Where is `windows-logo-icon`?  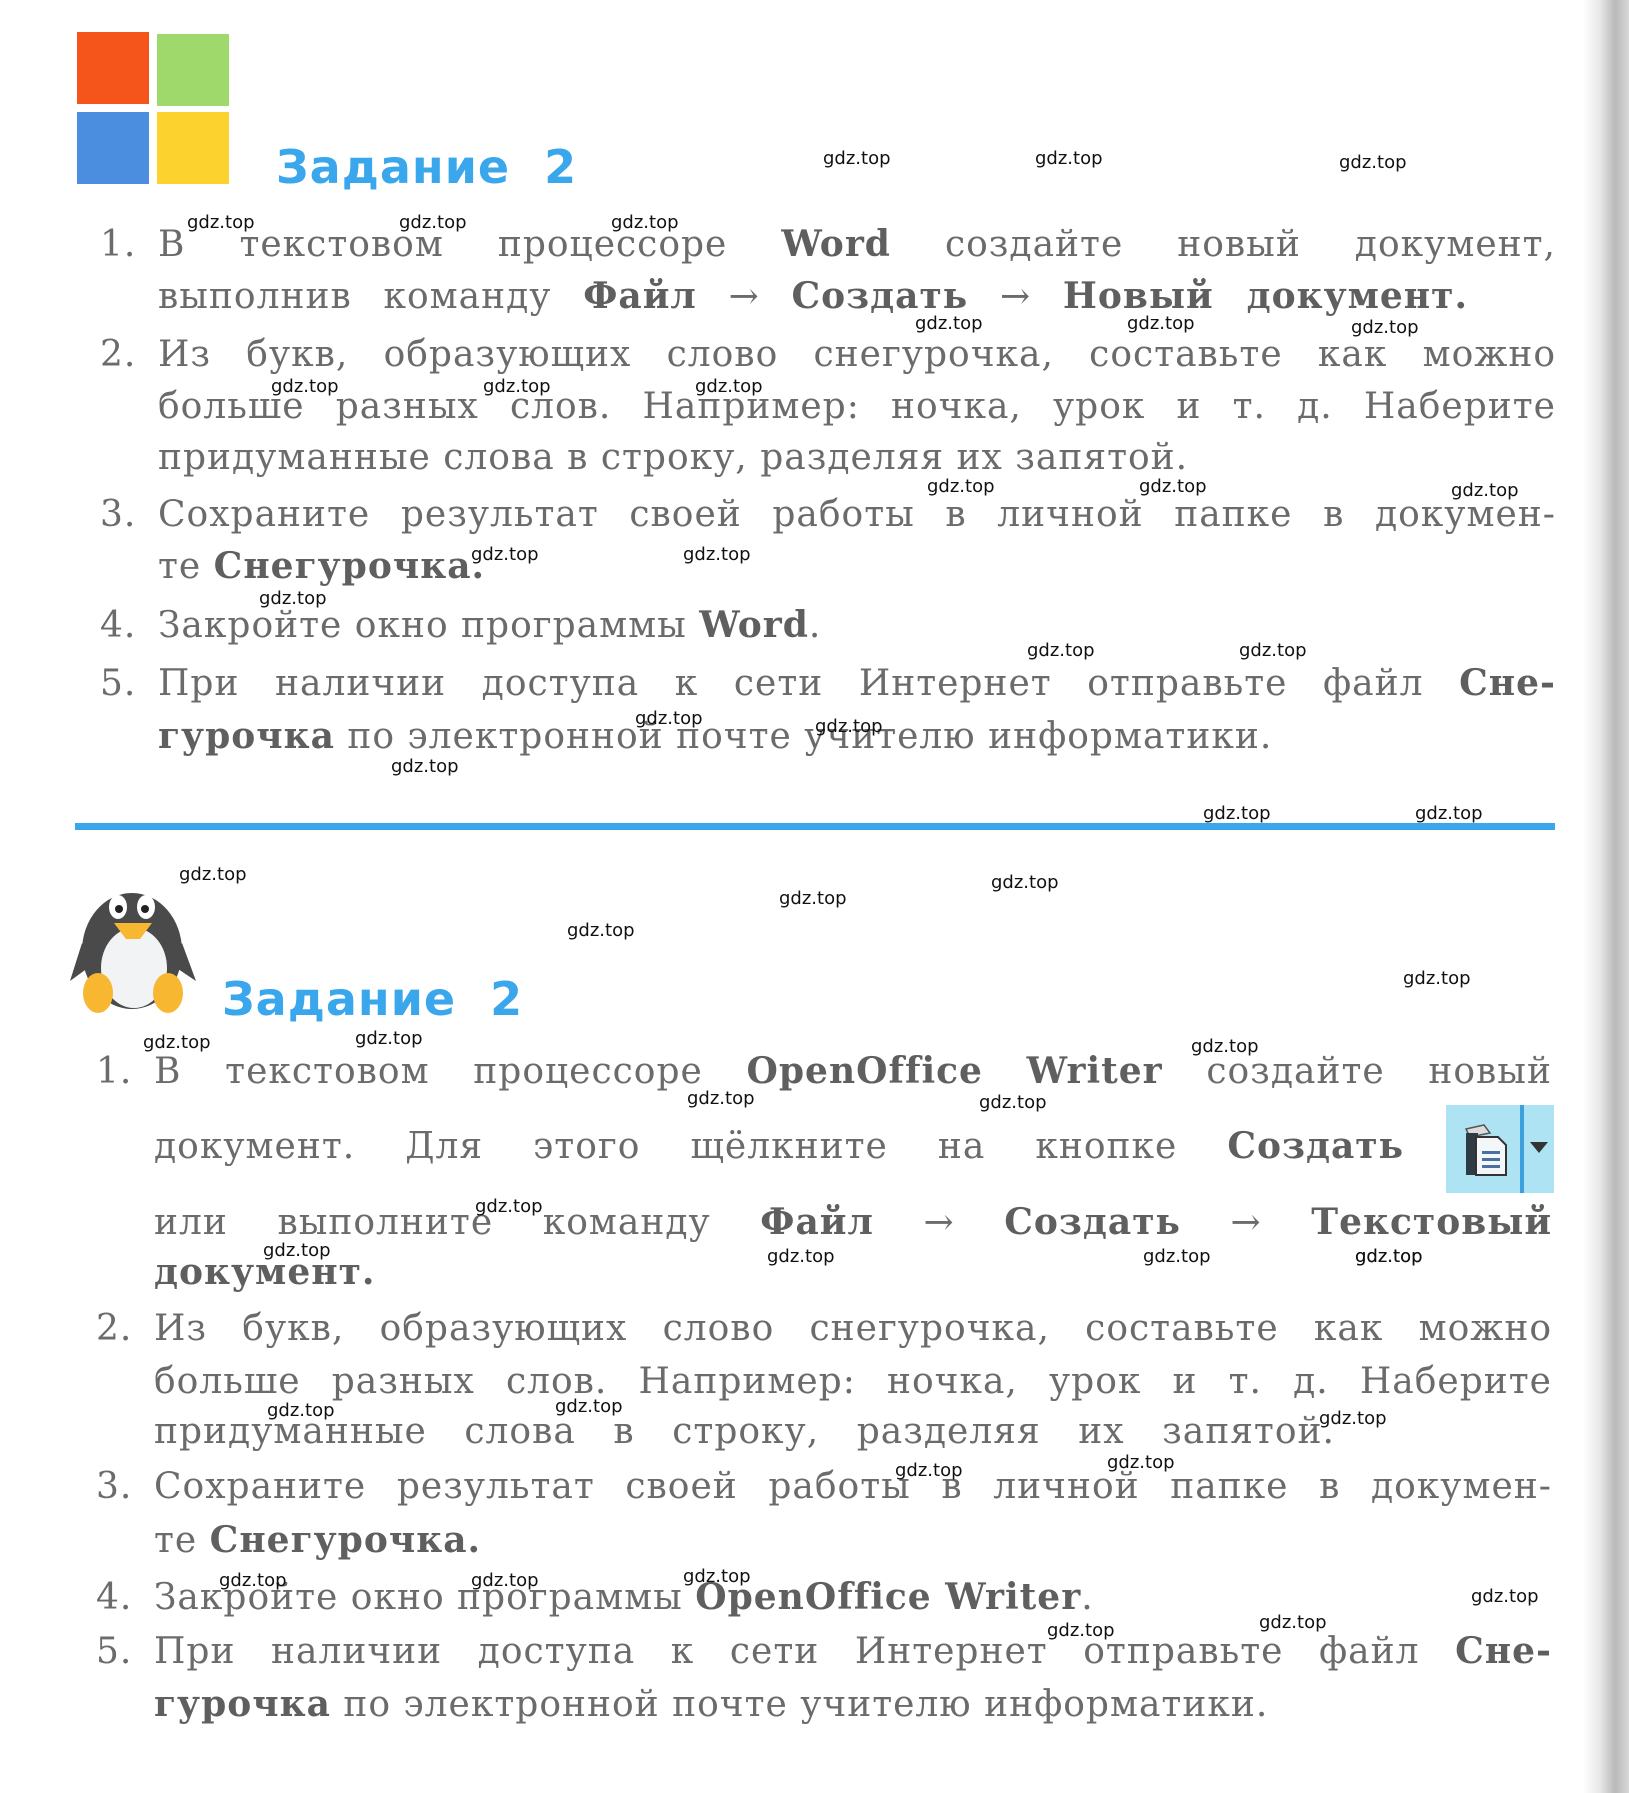
windows-logo-icon is located at coordinates (153, 109).